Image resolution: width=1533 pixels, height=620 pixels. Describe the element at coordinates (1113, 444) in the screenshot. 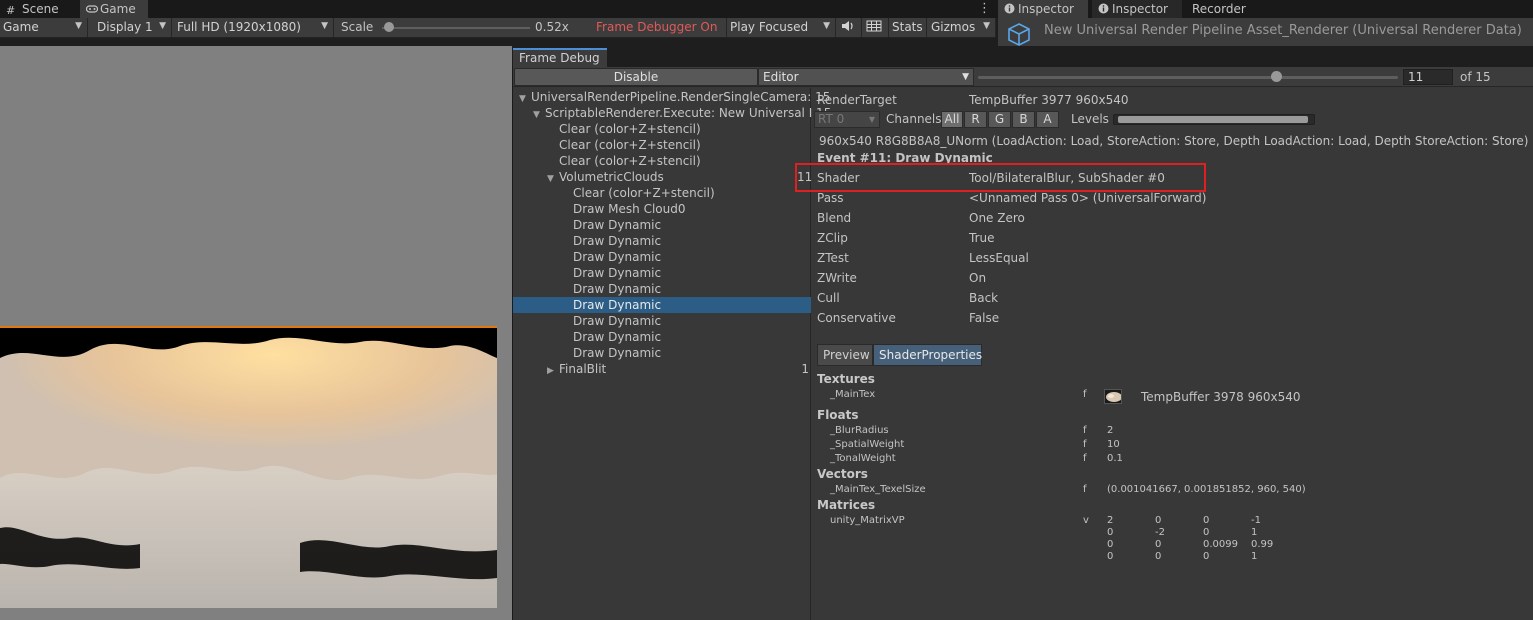

I see `float-value: 10` at that location.